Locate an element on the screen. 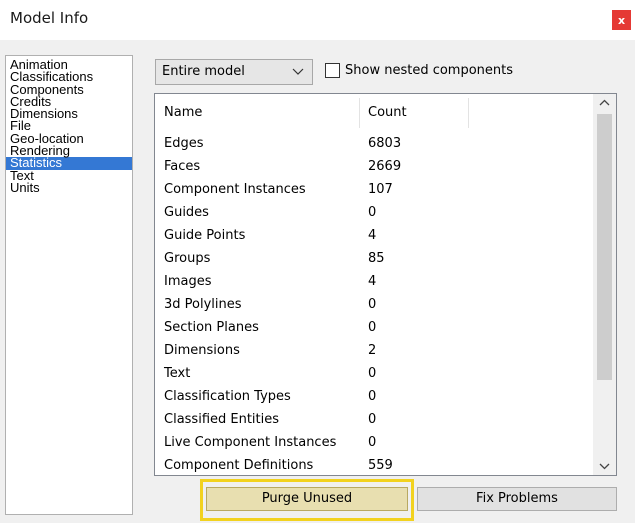 The image size is (635, 523). row-count: 85 is located at coordinates (376, 258).